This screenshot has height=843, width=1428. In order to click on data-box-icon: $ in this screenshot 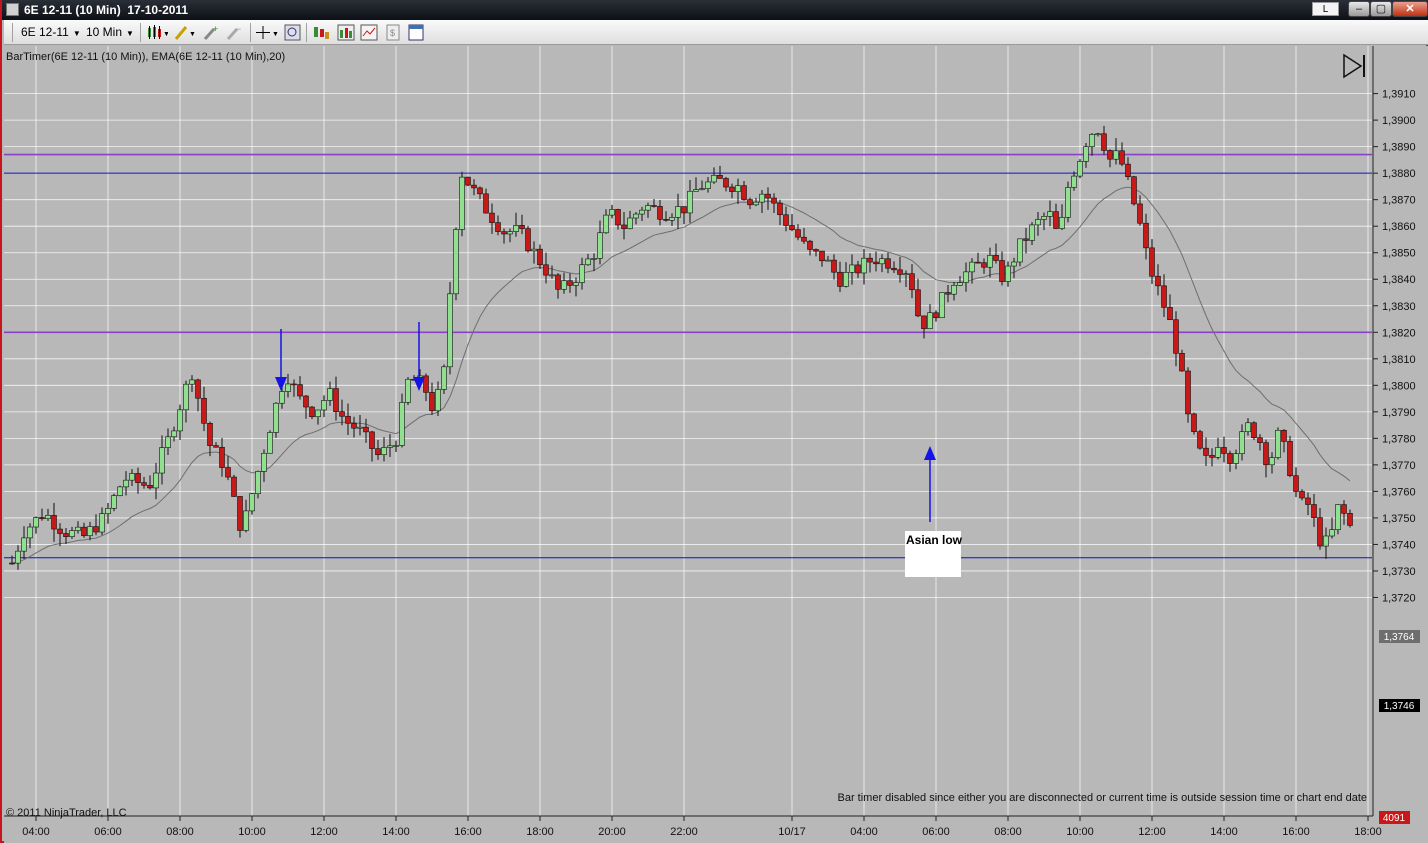, I will do `click(393, 32)`.